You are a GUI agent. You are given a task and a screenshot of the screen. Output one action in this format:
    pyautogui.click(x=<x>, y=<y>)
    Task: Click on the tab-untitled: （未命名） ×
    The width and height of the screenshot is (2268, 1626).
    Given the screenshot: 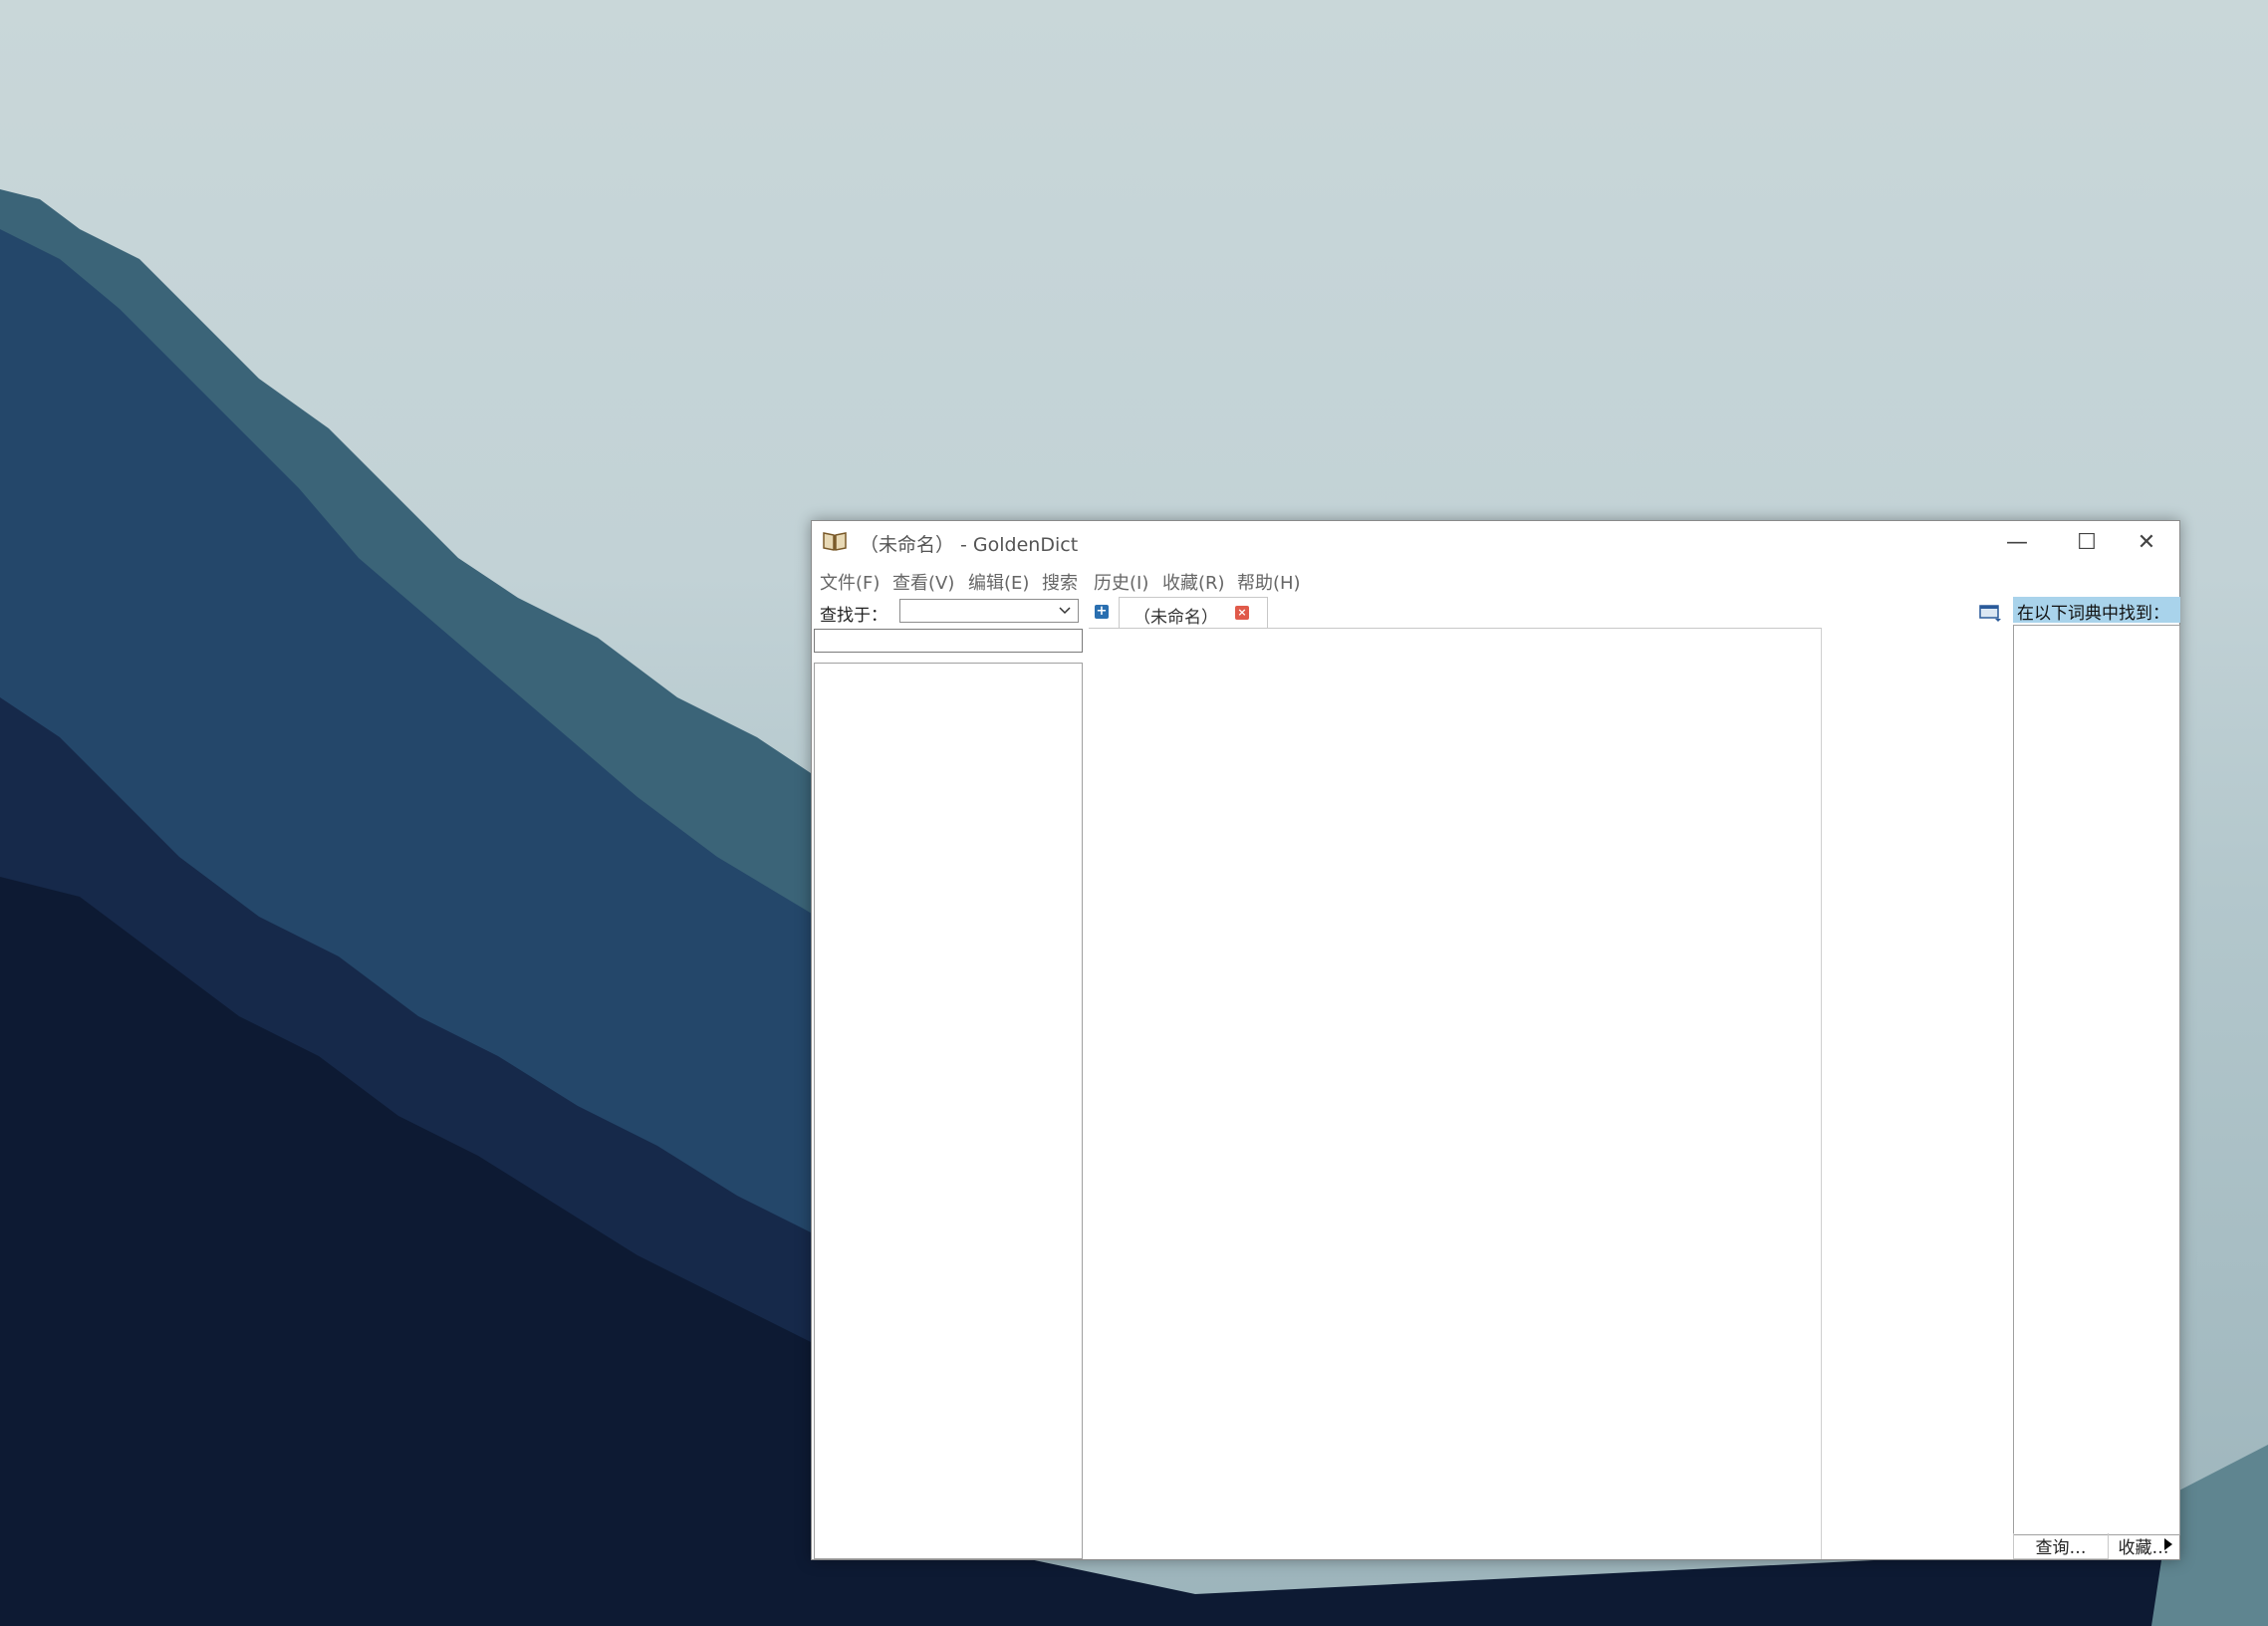 What is the action you would take?
    pyautogui.click(x=1193, y=613)
    